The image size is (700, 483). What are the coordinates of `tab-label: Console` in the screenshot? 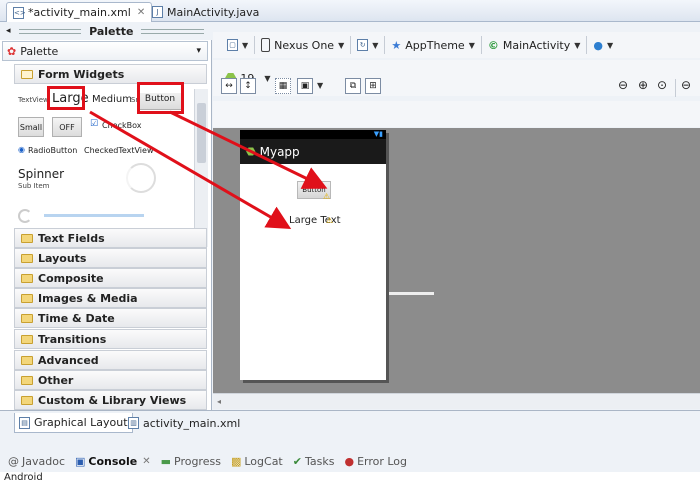 It's located at (113, 461).